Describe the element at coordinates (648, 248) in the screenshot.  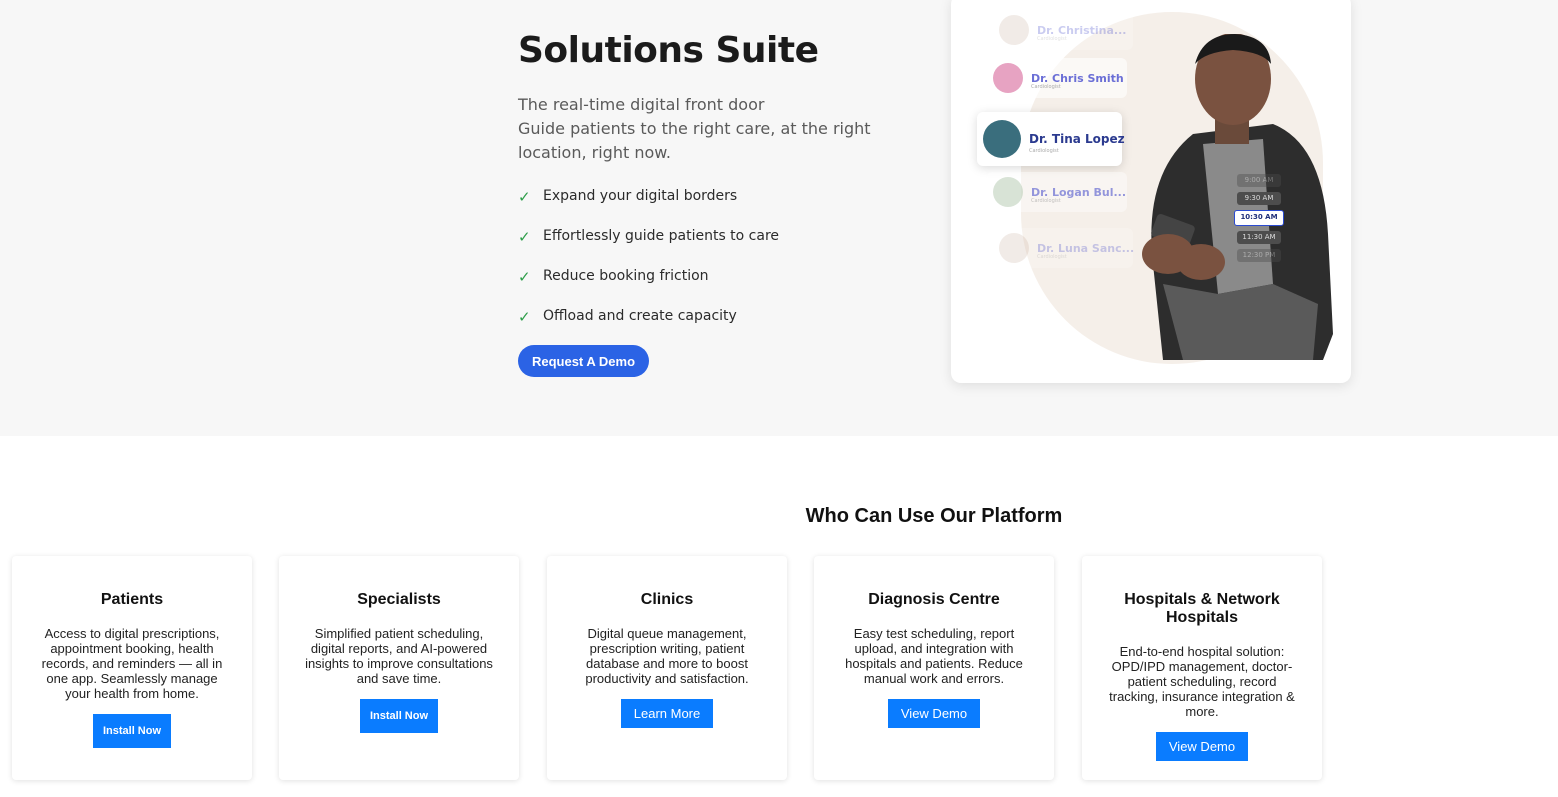
I see `feature-item: ✓ Effortlessly guide patients to care` at that location.